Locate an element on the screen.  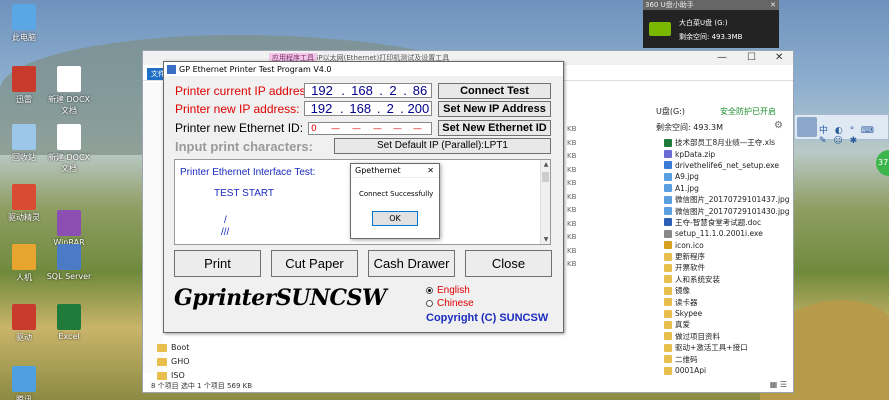
set-new-ethernet-button: Set New Ethernet ID is located at coordinates (494, 128).